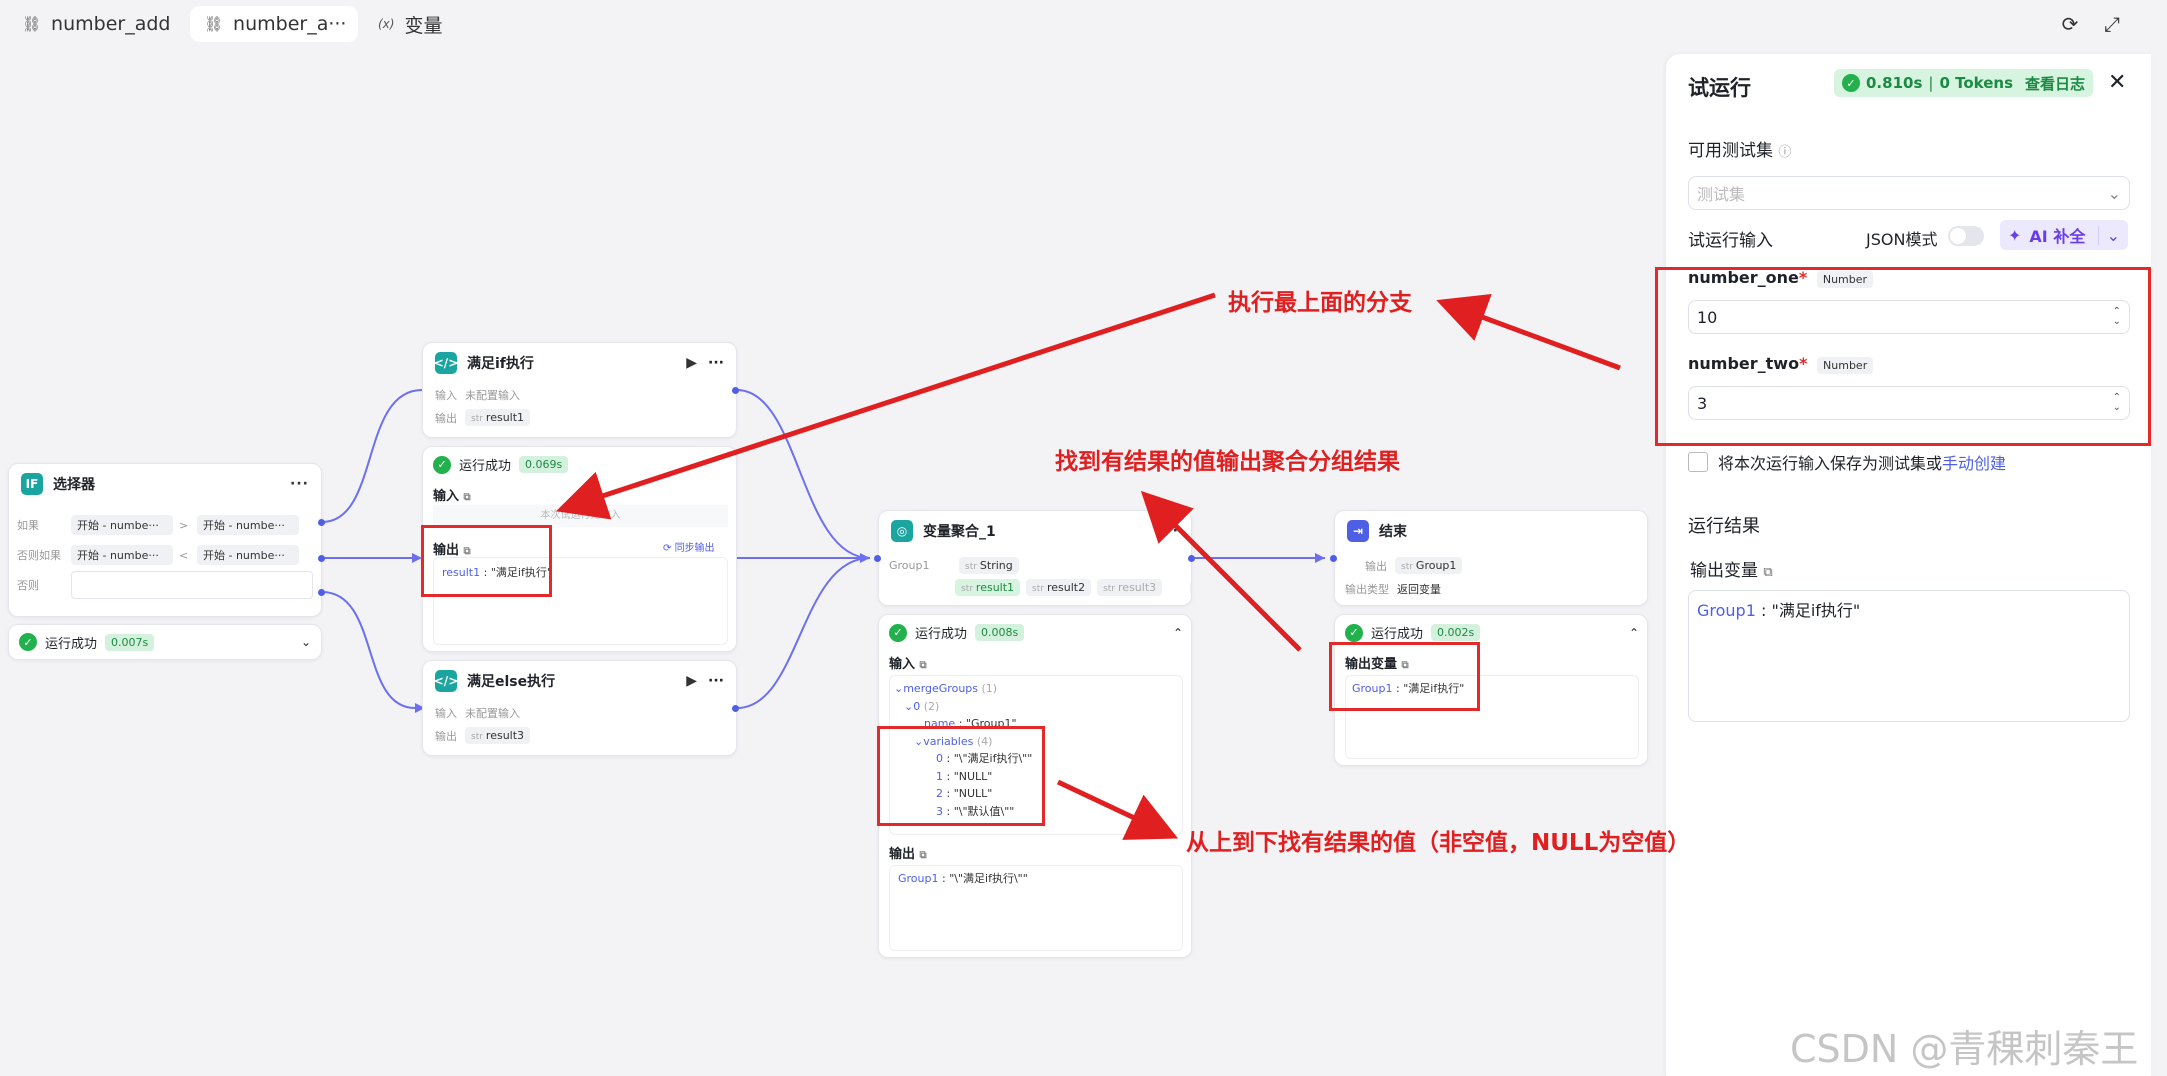 This screenshot has width=2167, height=1076. Describe the element at coordinates (1964, 1049) in the screenshot. I see `watermark: CSDN @青稞刺秦王` at that location.